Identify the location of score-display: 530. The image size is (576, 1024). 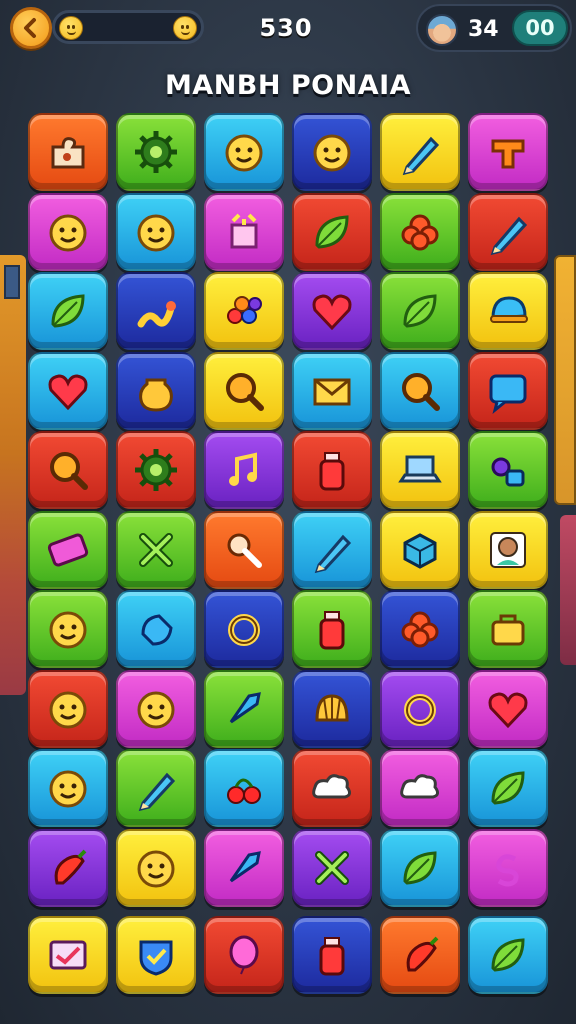
(286, 28).